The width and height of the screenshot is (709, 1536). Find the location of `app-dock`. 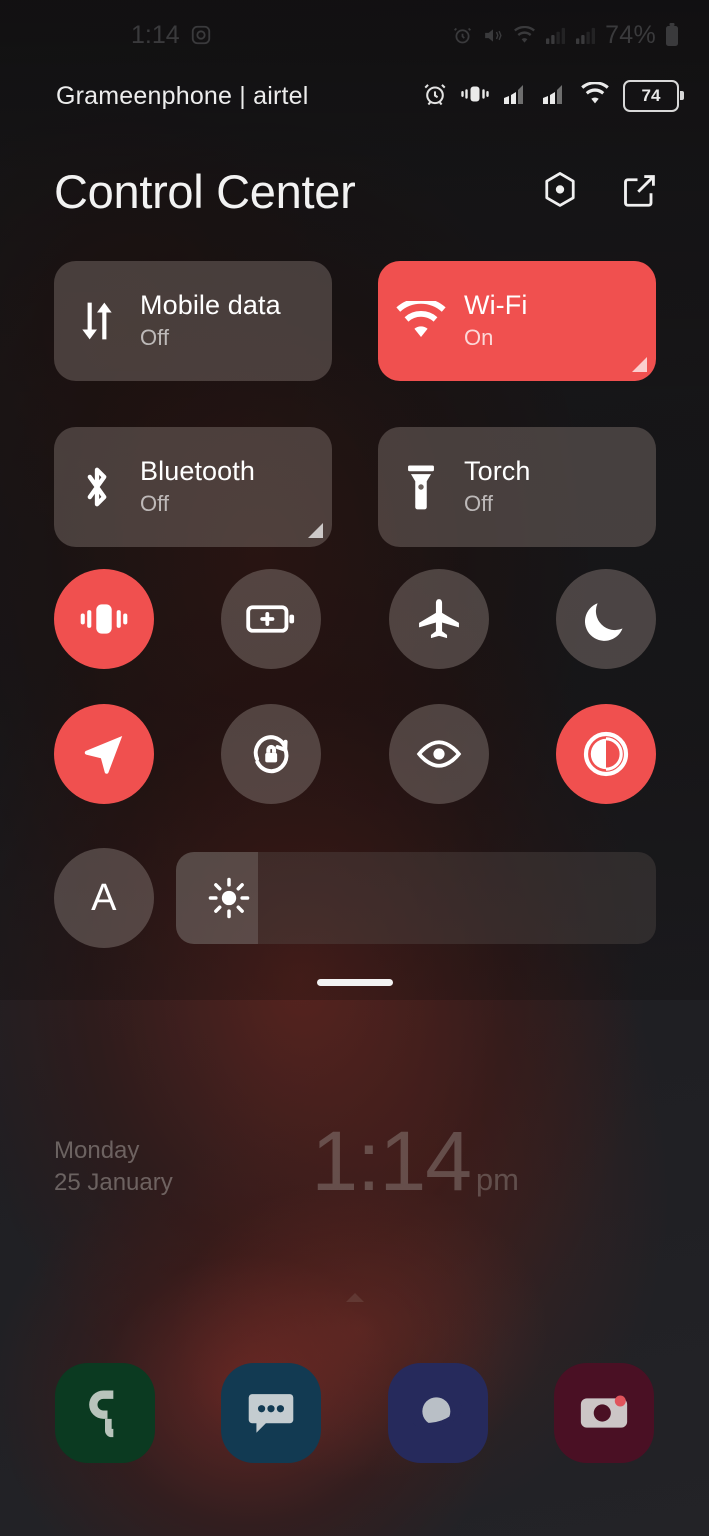

app-dock is located at coordinates (354, 1413).